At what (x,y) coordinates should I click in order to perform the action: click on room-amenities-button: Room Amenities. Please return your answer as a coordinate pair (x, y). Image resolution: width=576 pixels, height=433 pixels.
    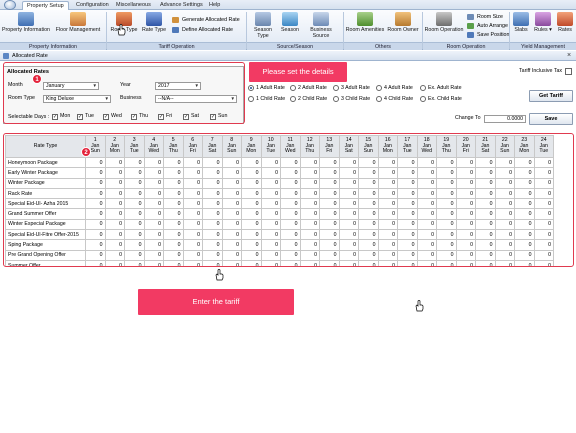
    Looking at the image, I should click on (365, 22).